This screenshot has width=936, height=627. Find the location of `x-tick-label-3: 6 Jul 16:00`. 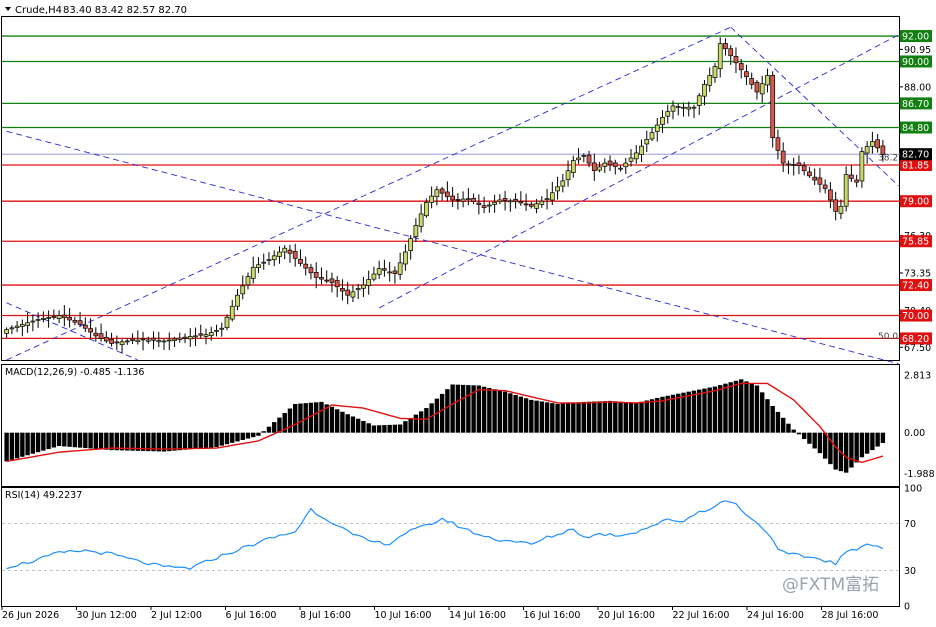

x-tick-label-3: 6 Jul 16:00 is located at coordinates (251, 615).